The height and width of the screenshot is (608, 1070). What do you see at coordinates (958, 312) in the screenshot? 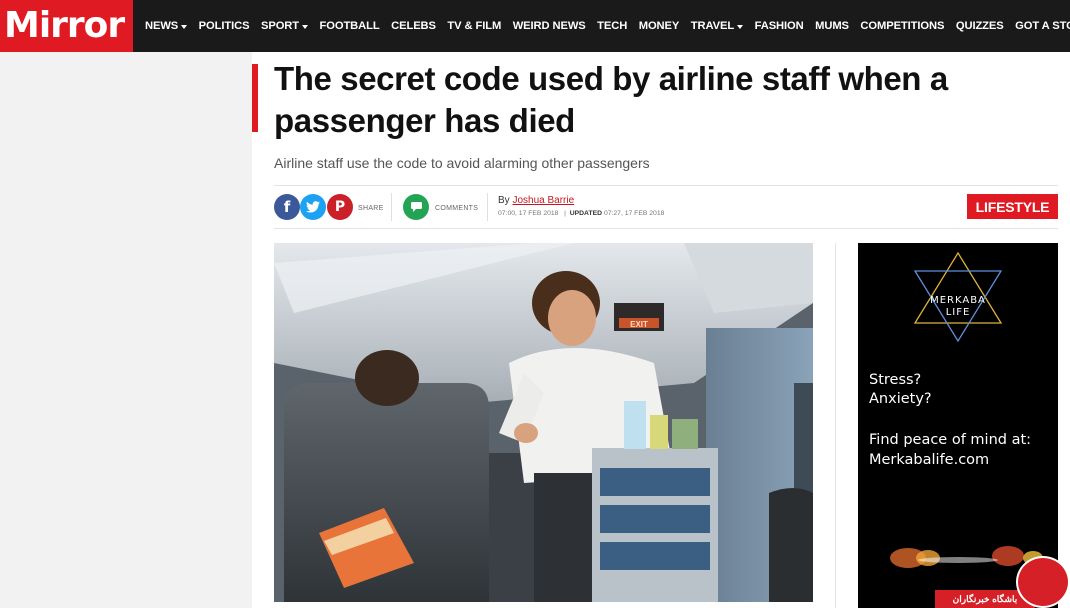
I see `ad-logo-line2: LIFE` at bounding box center [958, 312].